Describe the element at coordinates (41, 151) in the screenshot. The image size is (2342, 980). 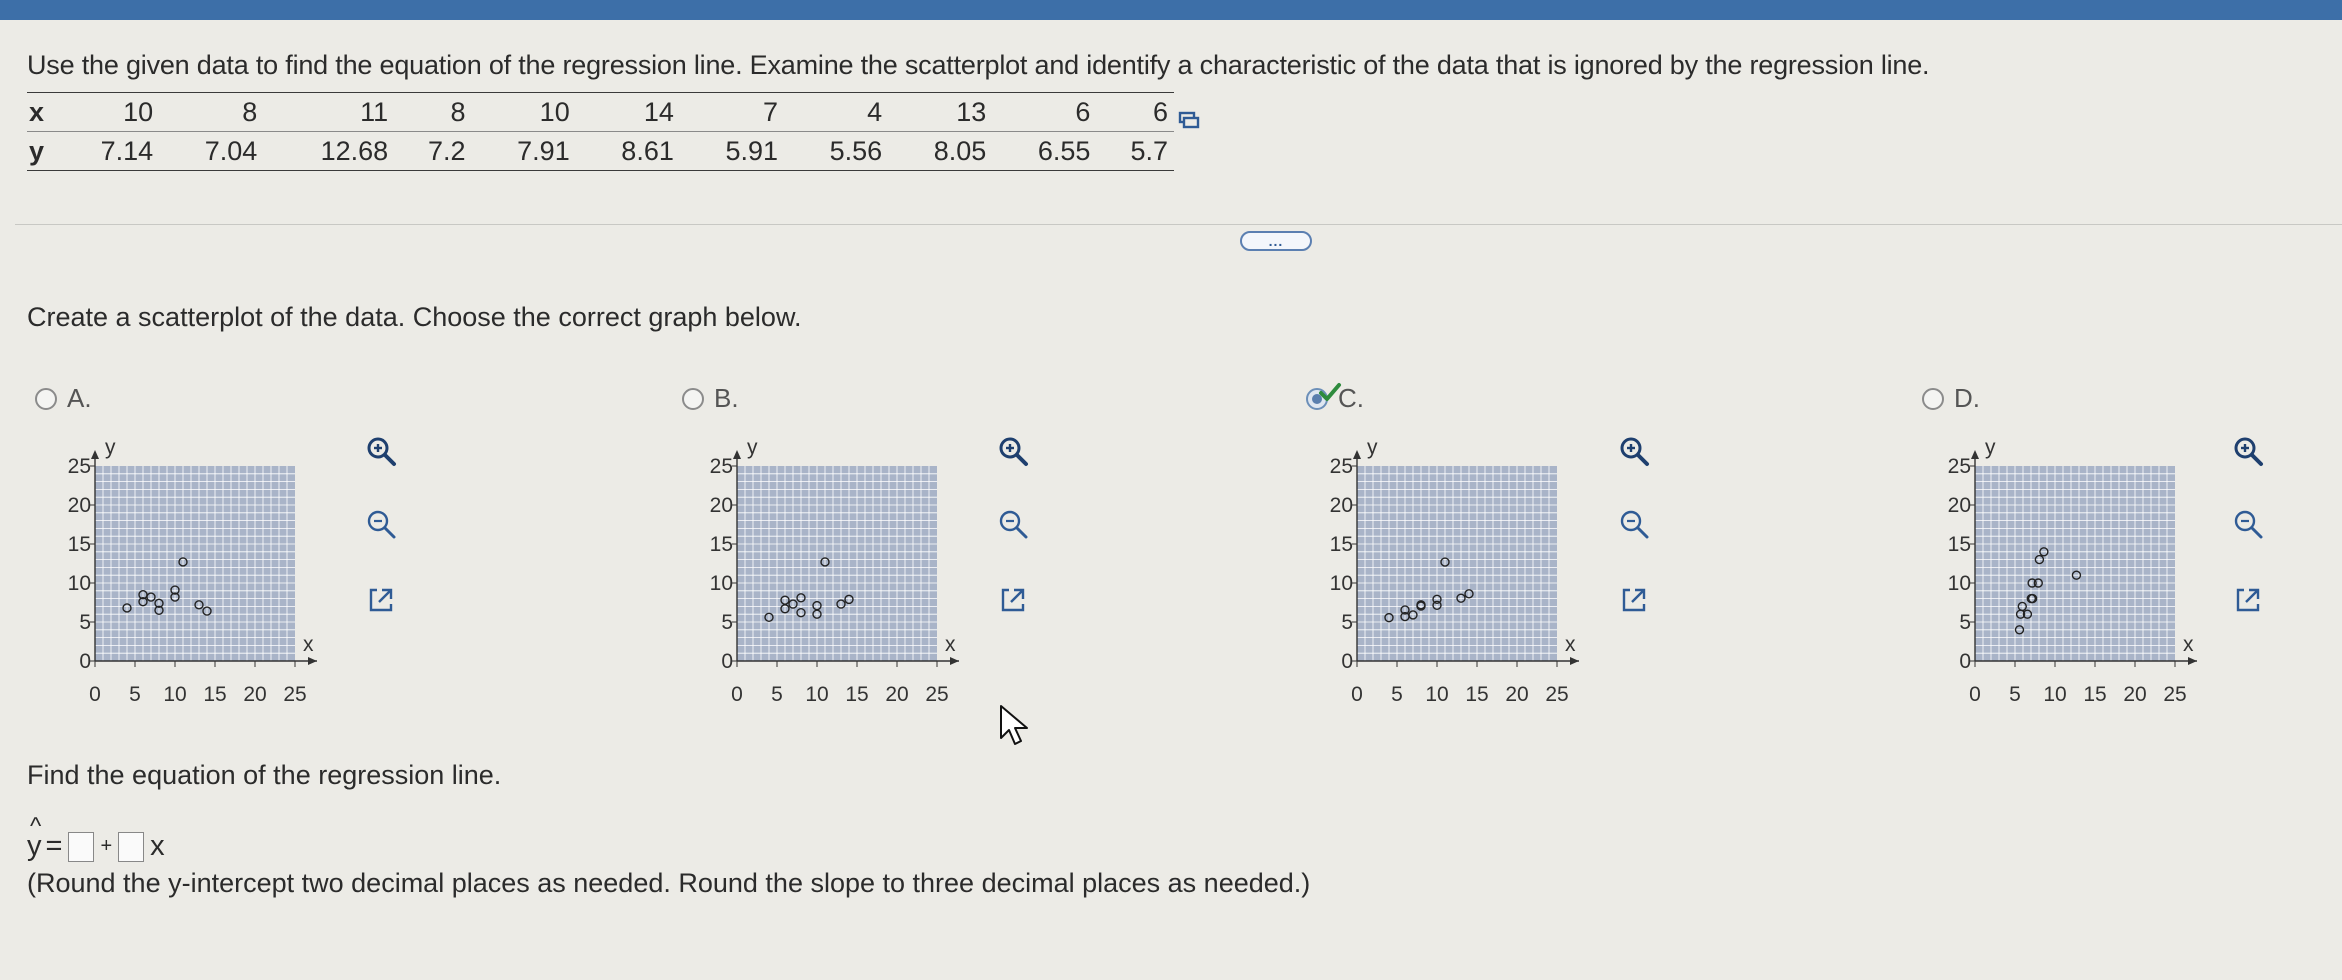
I see `y-row-label: y` at that location.